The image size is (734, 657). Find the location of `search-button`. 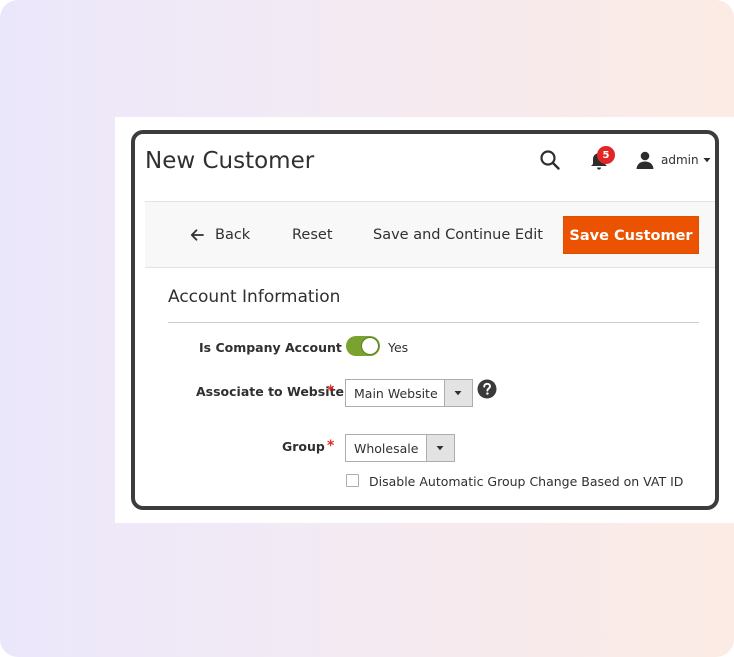

search-button is located at coordinates (550, 160).